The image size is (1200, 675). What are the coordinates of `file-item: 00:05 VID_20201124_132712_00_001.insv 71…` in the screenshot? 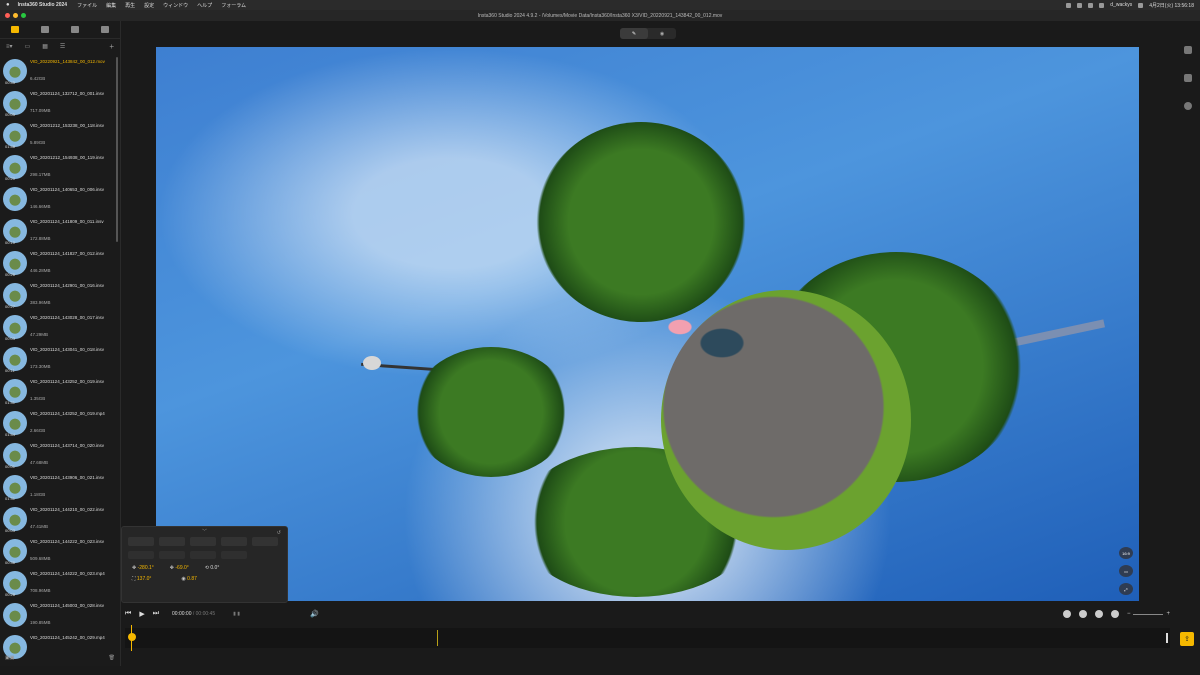 It's located at (59, 103).